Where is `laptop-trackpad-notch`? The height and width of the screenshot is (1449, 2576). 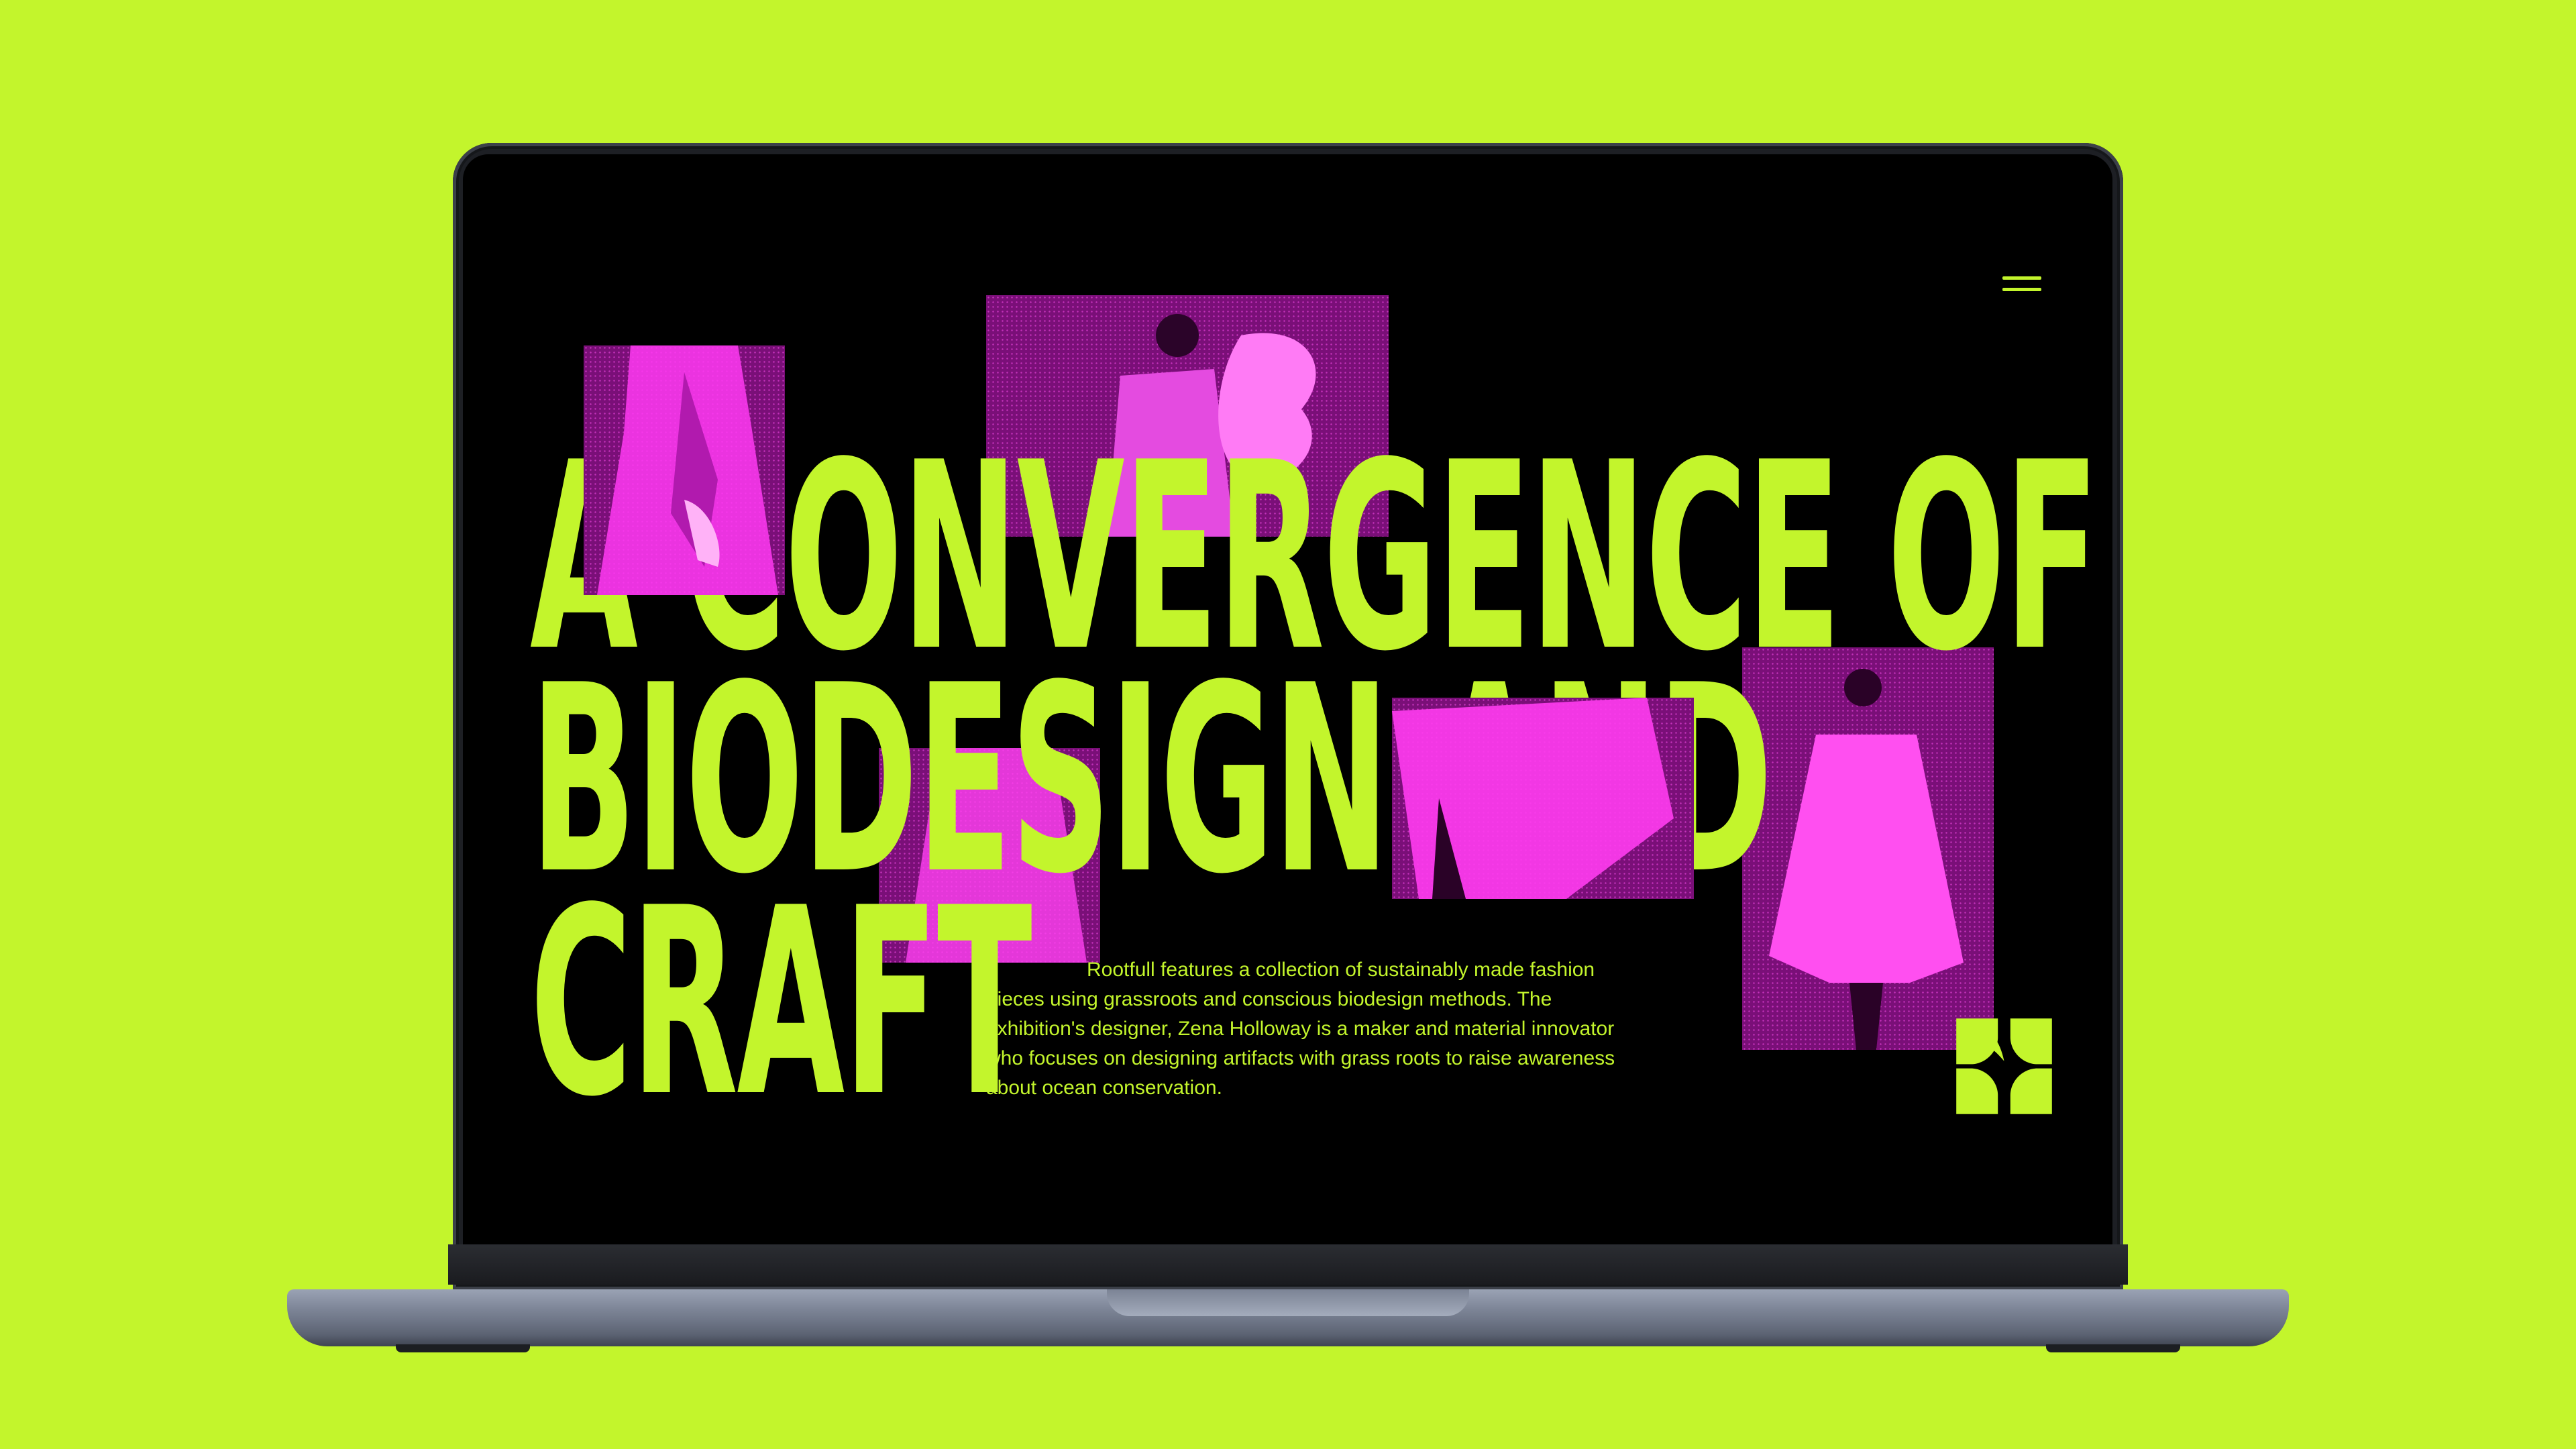 laptop-trackpad-notch is located at coordinates (1288, 1302).